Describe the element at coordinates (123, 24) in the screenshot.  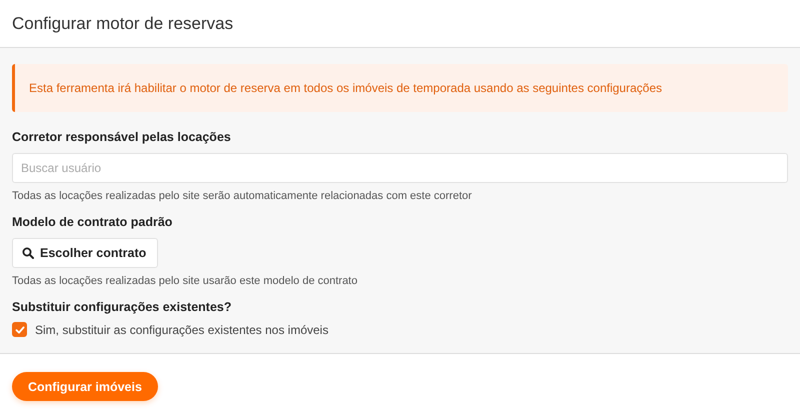
I see `window-title: Configurar motor de reservas` at that location.